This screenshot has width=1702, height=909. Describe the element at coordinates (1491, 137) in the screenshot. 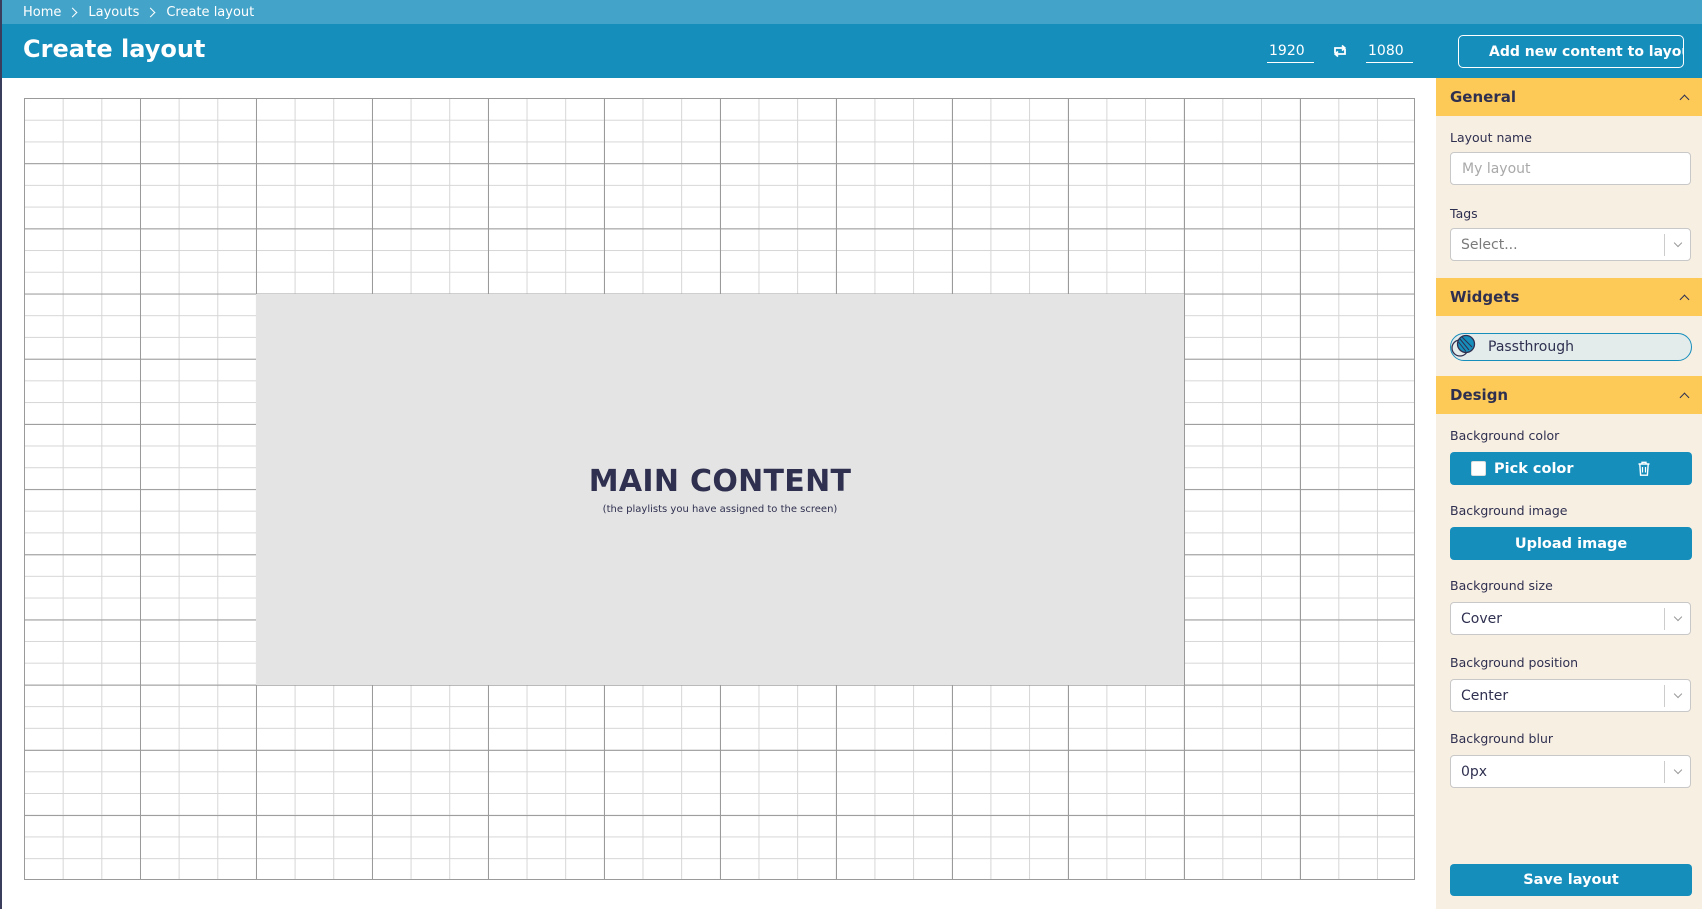

I see `layout-name-label: Layout name` at that location.